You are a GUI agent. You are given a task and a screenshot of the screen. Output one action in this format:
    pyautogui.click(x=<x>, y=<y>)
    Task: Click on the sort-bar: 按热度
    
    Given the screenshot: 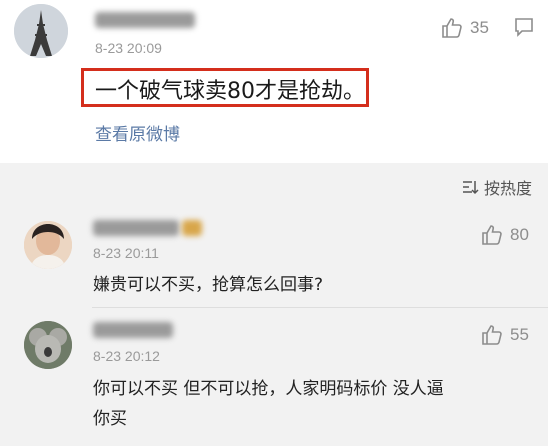 What is the action you would take?
    pyautogui.click(x=274, y=186)
    